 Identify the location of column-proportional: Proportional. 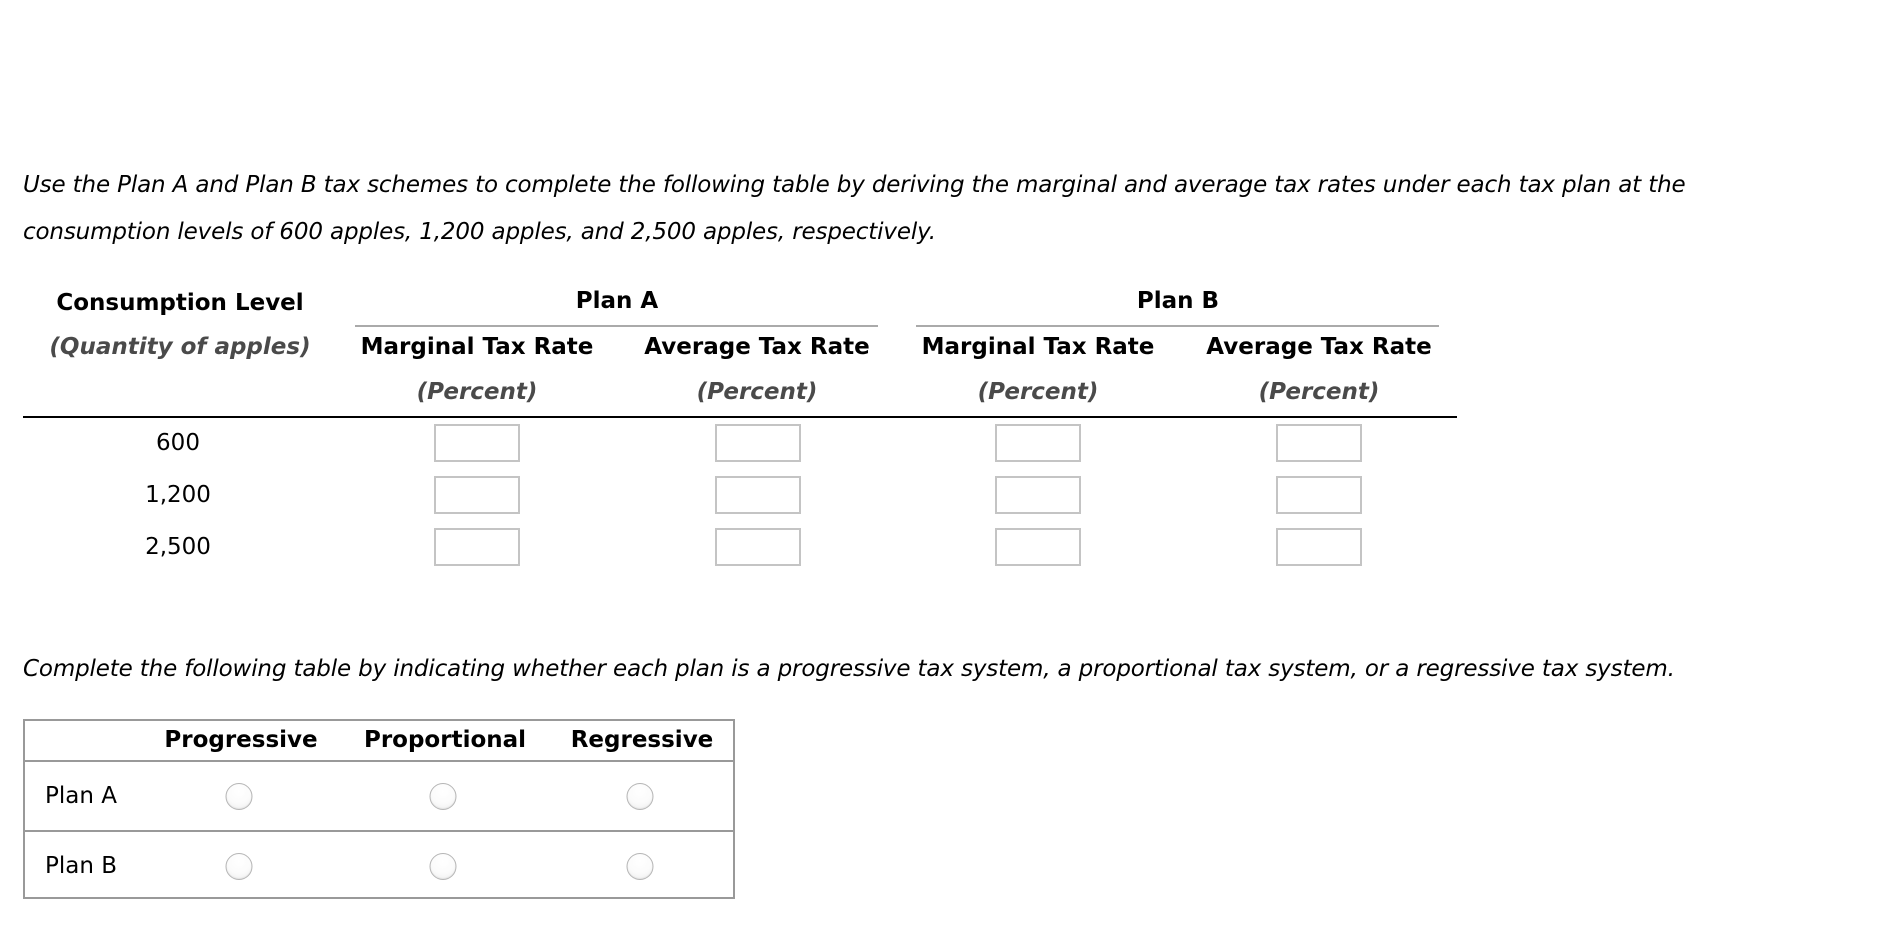
(445, 740).